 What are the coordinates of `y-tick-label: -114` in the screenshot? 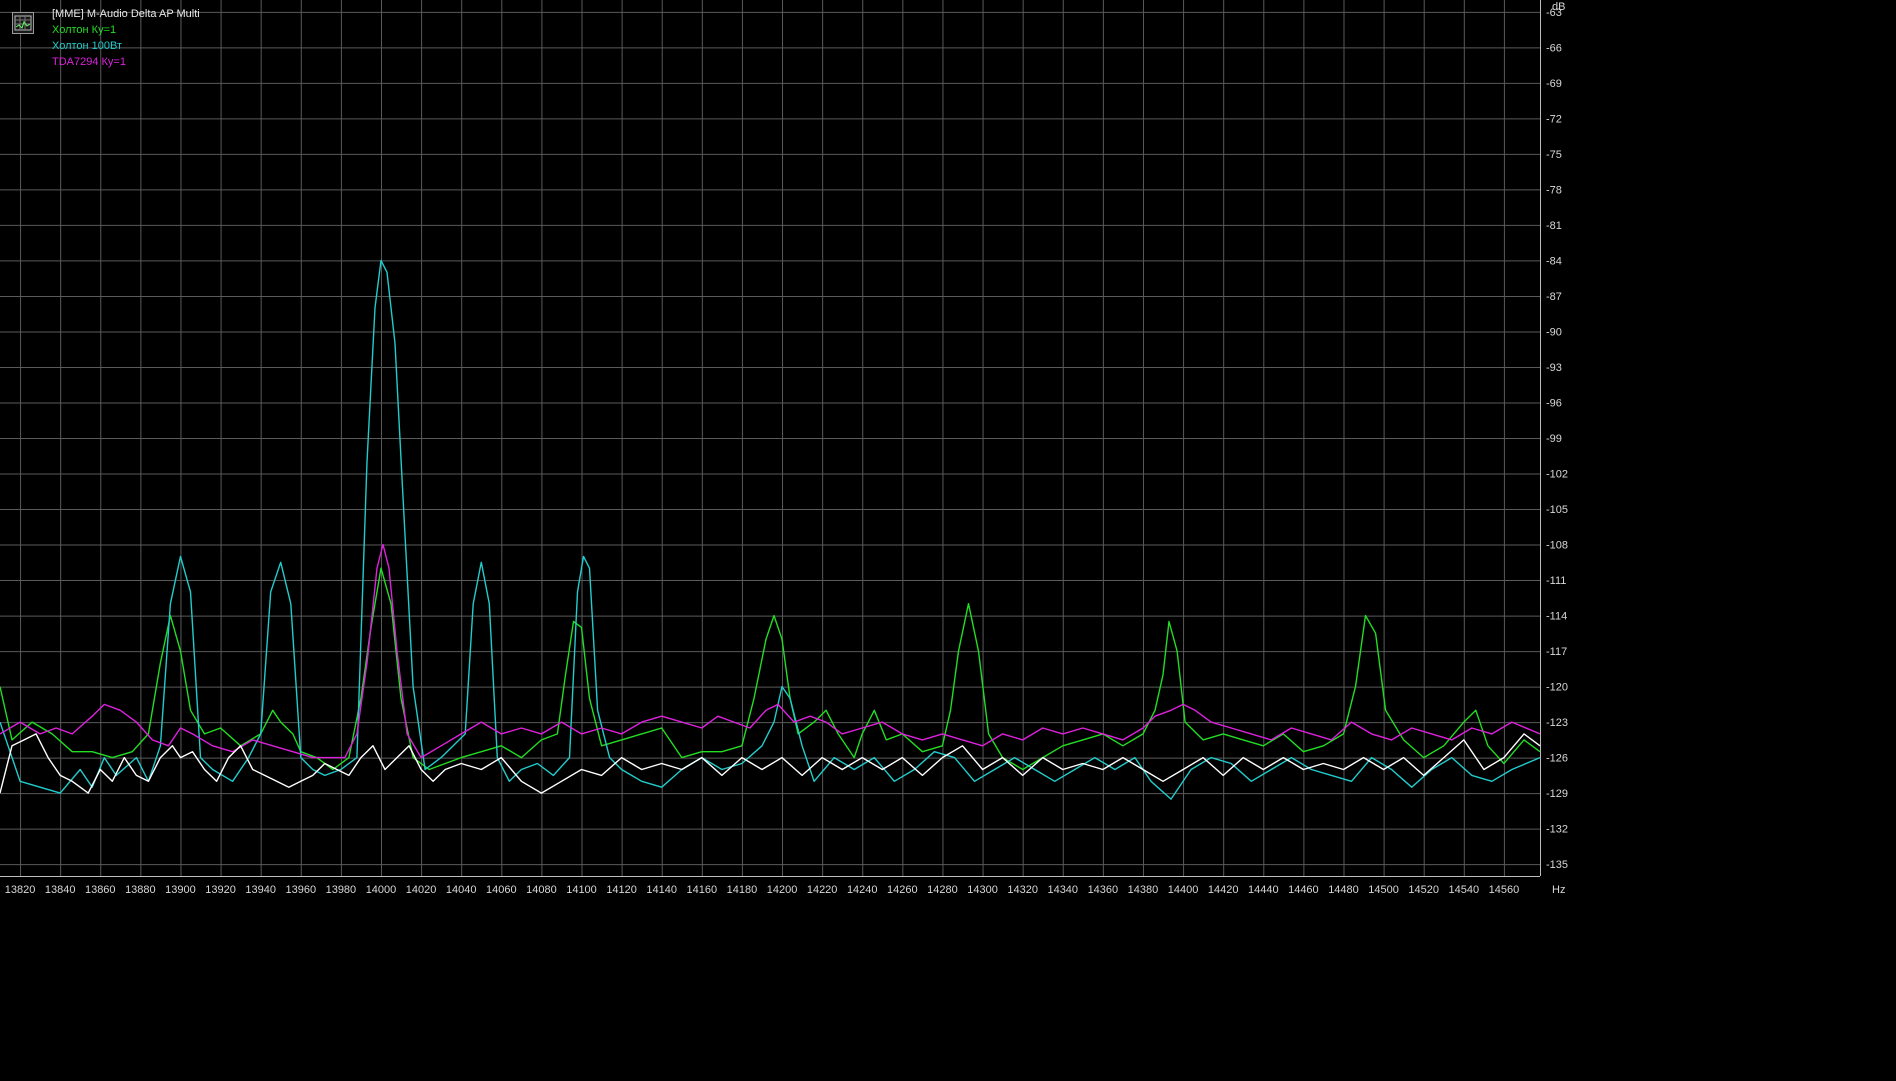 It's located at (1556, 617).